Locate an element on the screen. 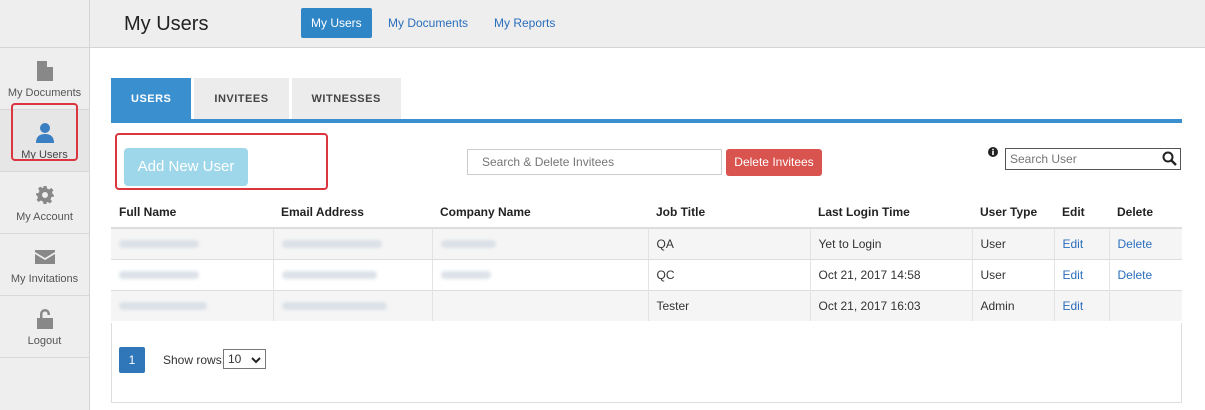 The image size is (1205, 410). header-tab-my-documents: My Documents is located at coordinates (428, 23).